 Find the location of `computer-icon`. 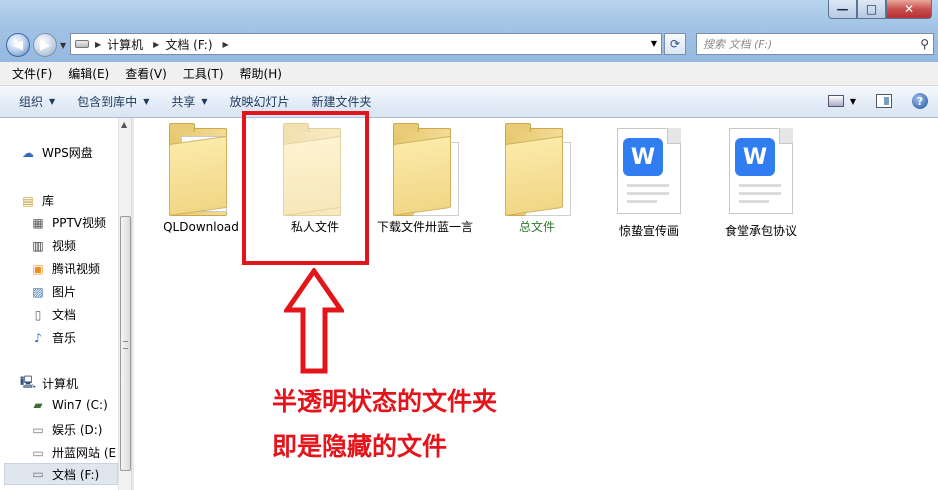

computer-icon is located at coordinates (82, 44).